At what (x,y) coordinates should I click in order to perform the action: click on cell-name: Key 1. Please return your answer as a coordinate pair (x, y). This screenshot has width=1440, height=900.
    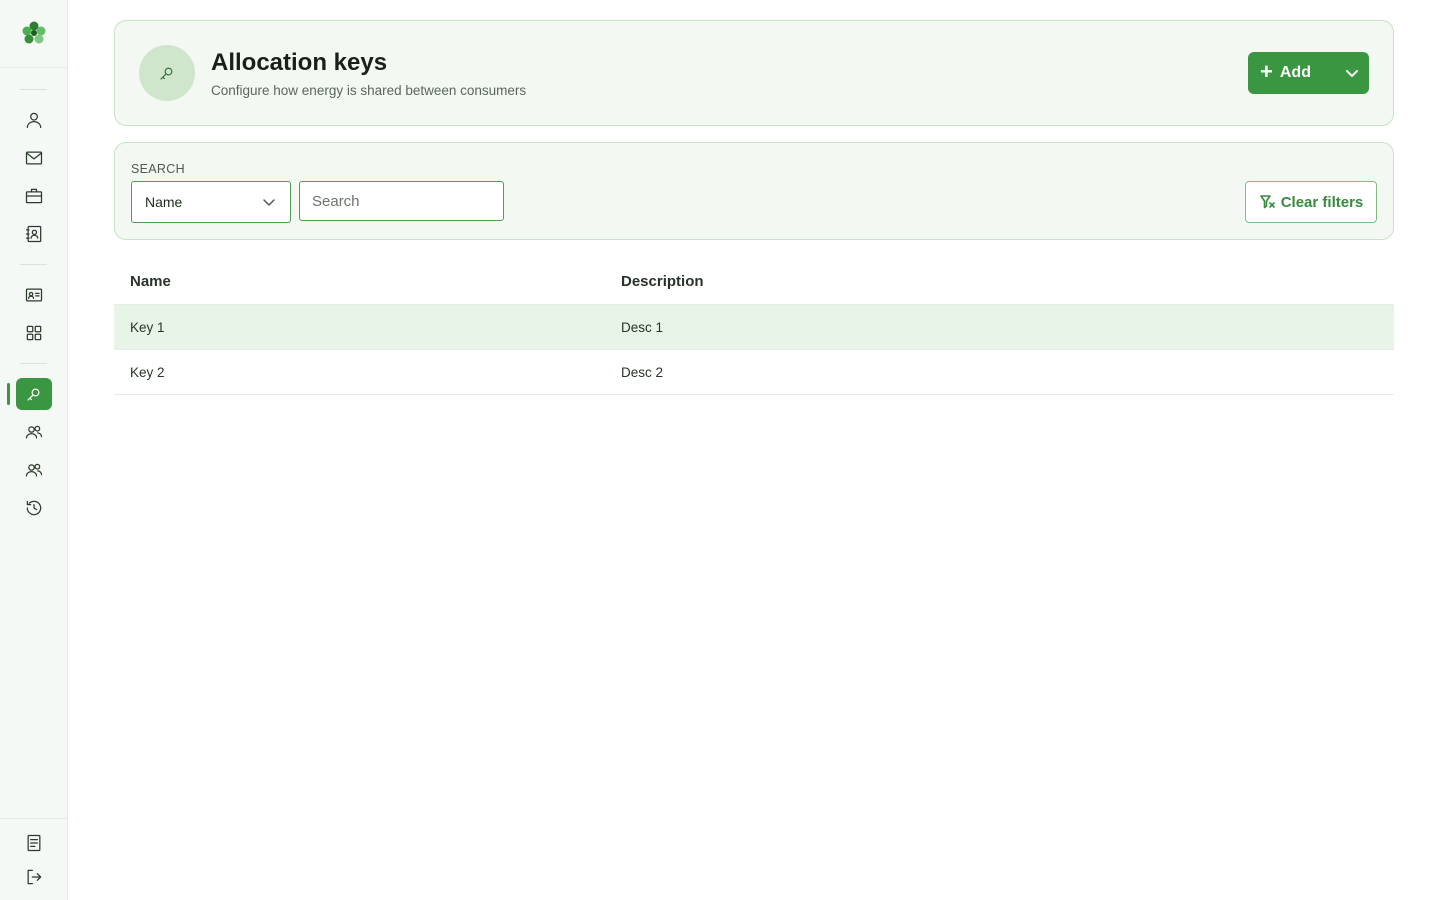
    Looking at the image, I should click on (147, 327).